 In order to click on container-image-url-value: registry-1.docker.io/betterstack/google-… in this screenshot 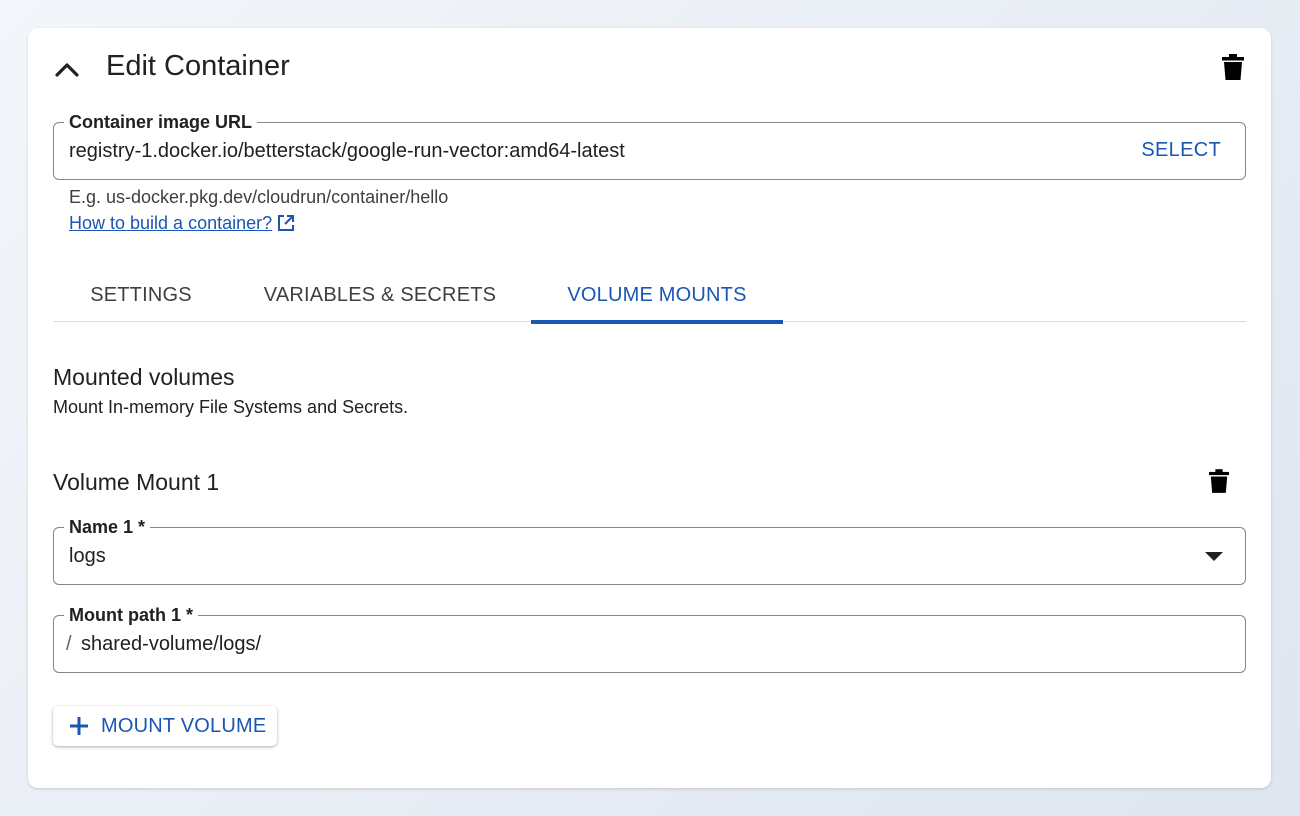, I will do `click(347, 151)`.